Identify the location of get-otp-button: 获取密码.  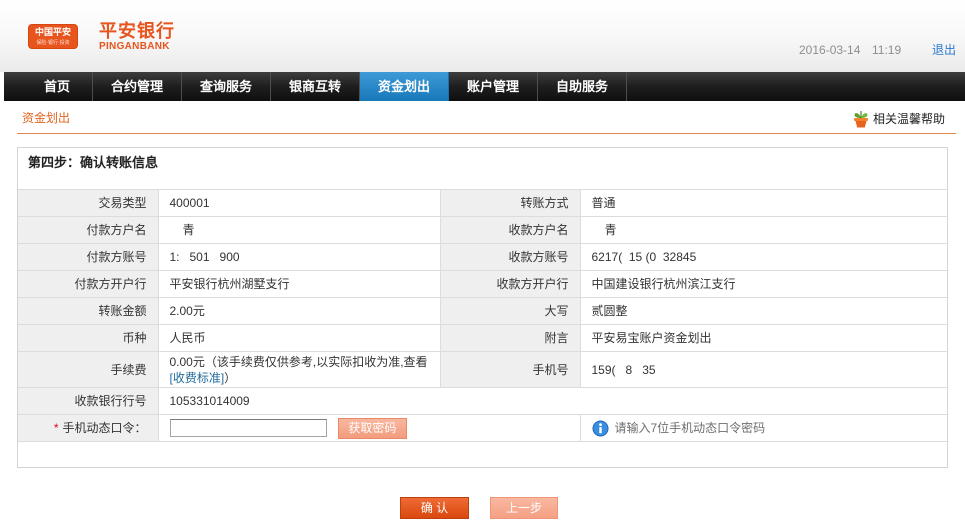
(372, 428).